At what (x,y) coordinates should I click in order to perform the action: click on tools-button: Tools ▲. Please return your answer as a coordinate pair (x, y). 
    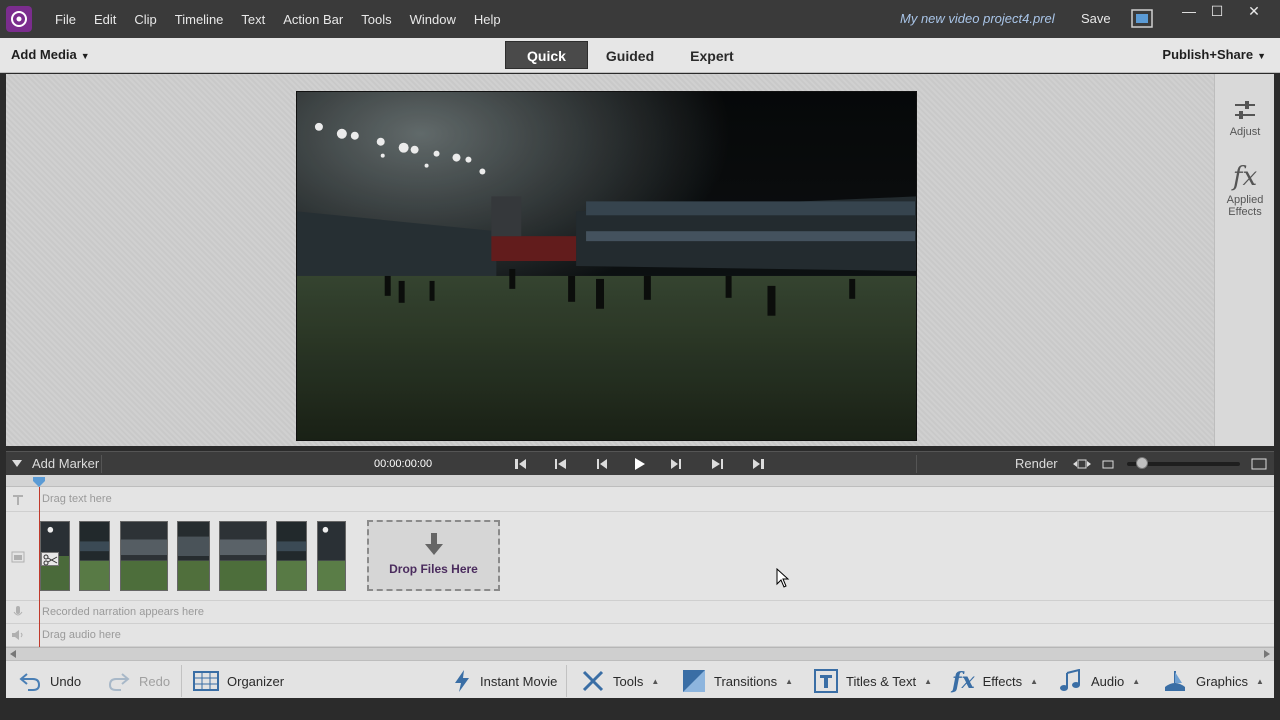
    Looking at the image, I should click on (620, 681).